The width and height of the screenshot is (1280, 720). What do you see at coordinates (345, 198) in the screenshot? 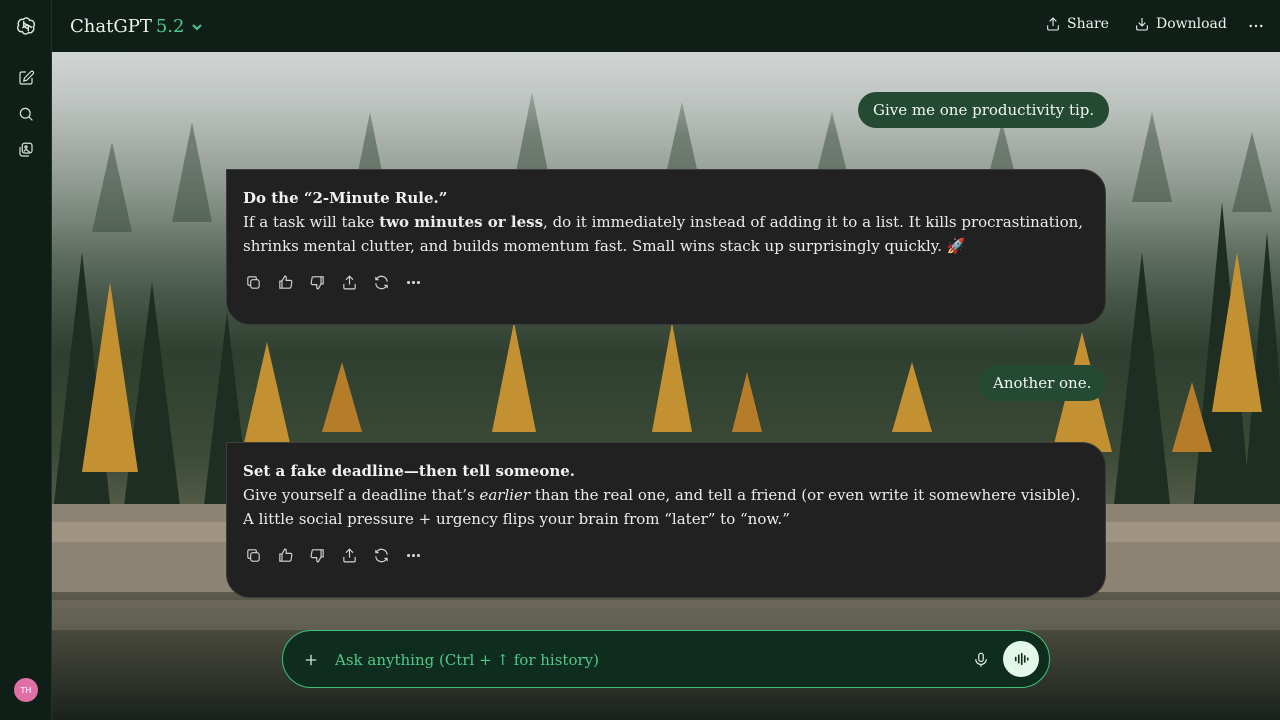
I see `message-title: Do the “2-Minute Rule.”` at bounding box center [345, 198].